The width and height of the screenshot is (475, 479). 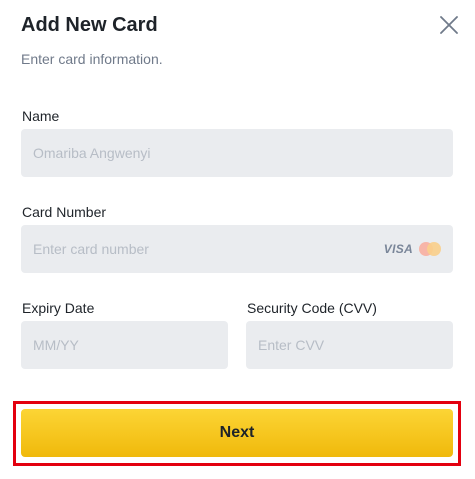 I want to click on expiry-date-field-container, so click(x=124, y=345).